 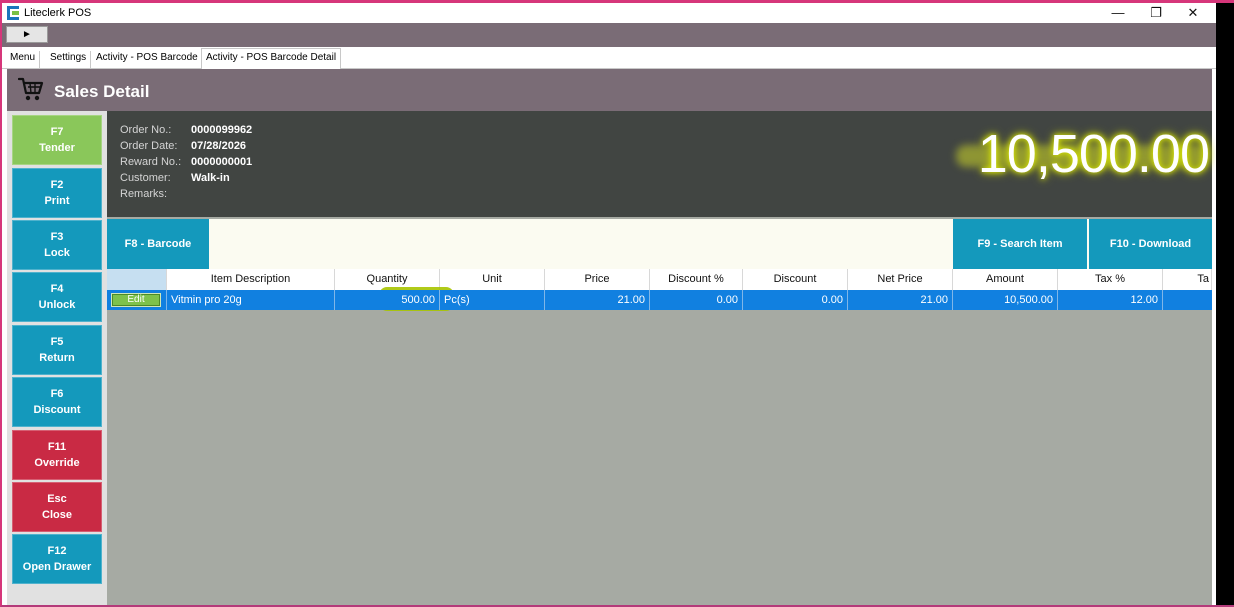 I want to click on open-drawer-label: Open Drawer, so click(x=57, y=567).